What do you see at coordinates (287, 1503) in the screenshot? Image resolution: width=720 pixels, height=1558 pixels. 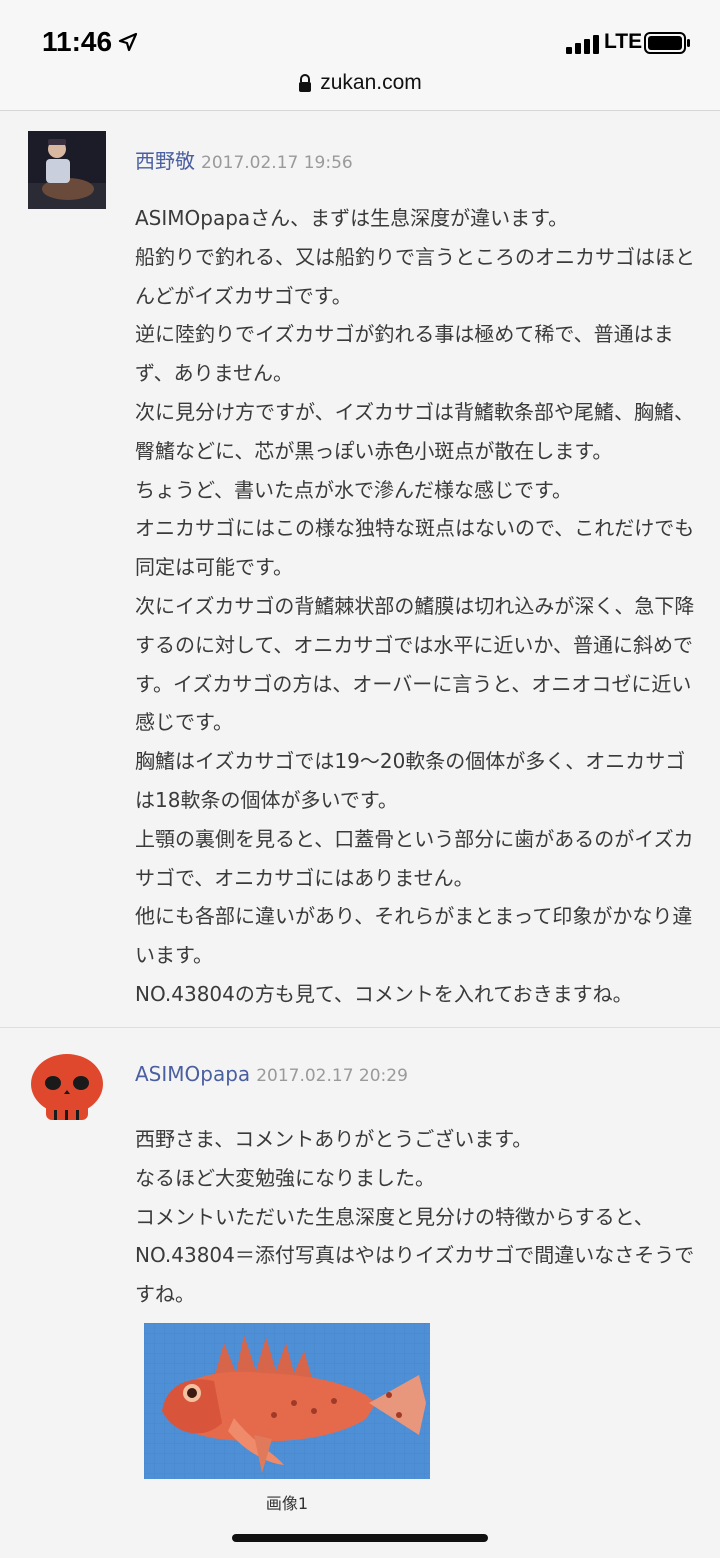 I see `attachment-caption: 画像1` at bounding box center [287, 1503].